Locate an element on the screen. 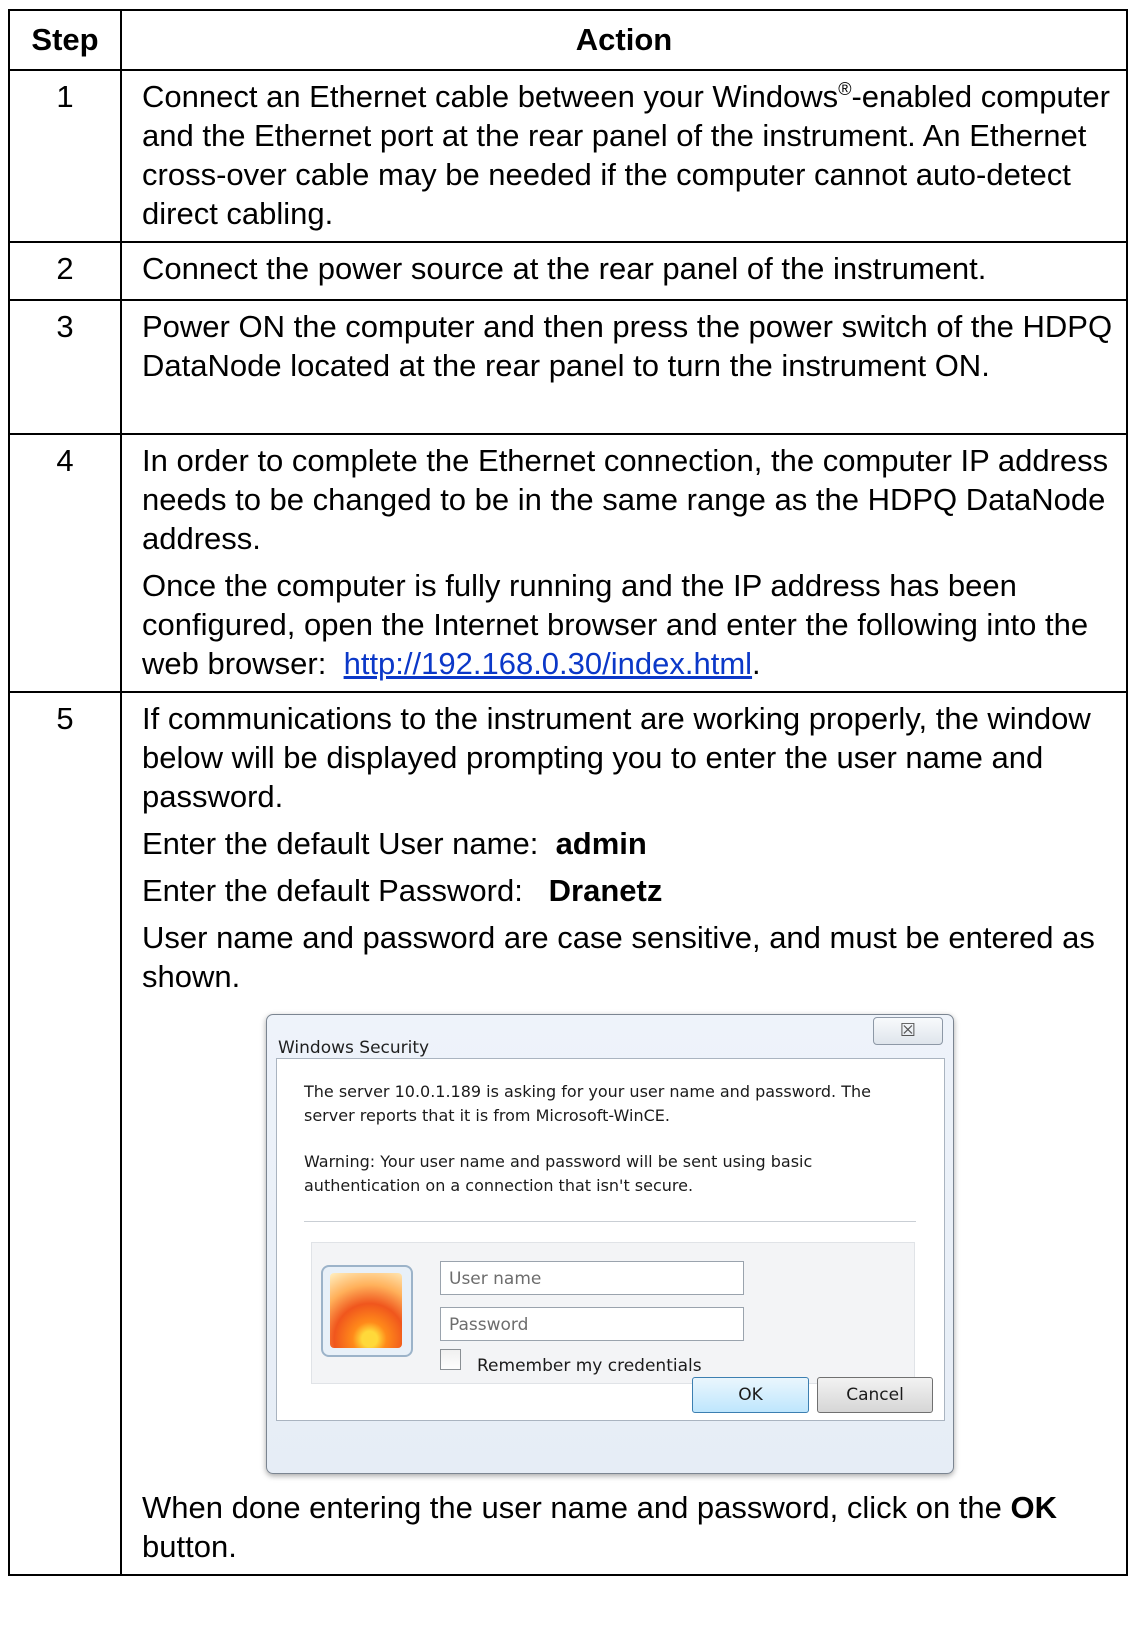 This screenshot has height=1635, width=1135. username-value: admin is located at coordinates (601, 843).